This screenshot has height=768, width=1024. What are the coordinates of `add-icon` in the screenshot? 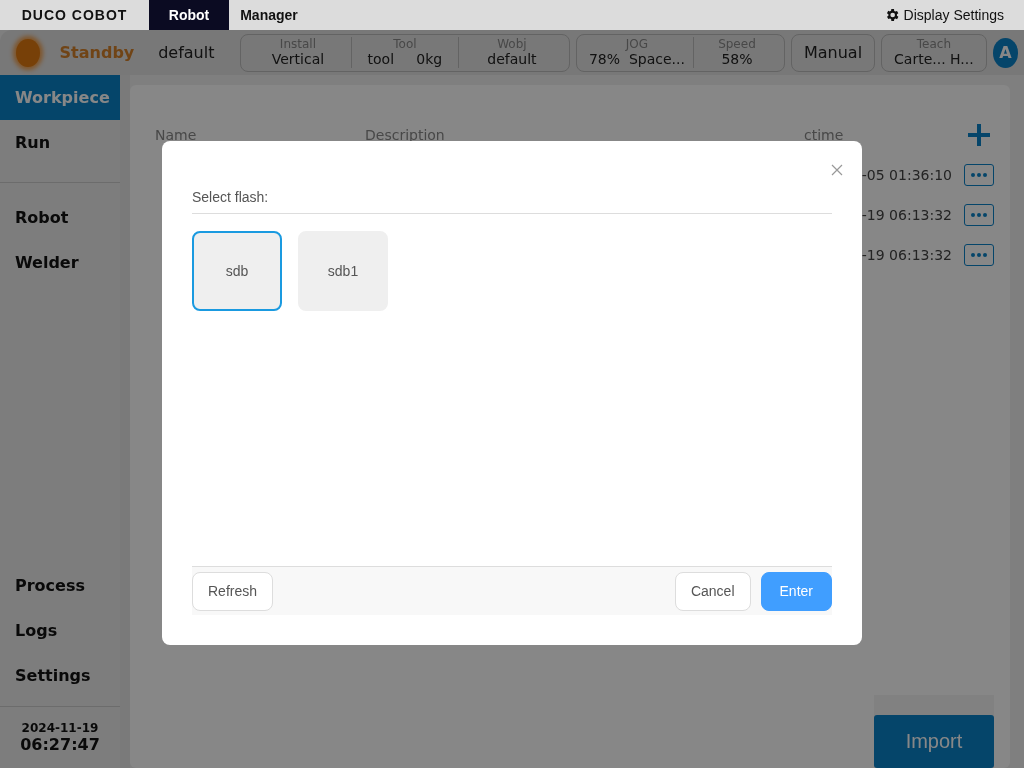 It's located at (979, 135).